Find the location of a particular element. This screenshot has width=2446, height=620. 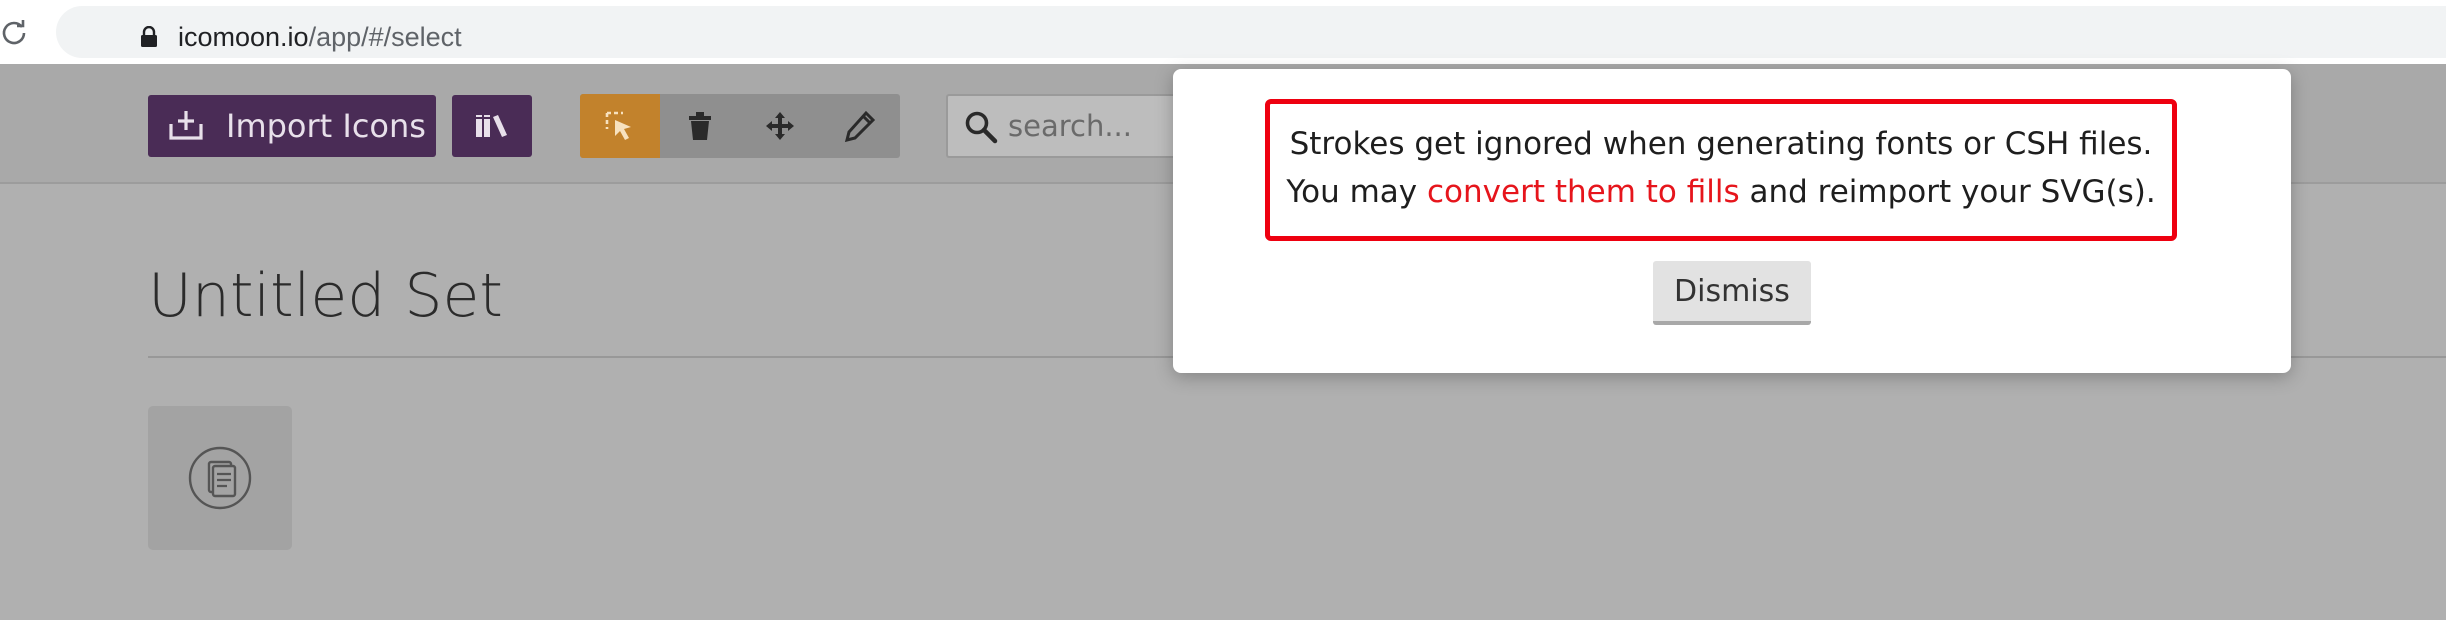

search-box is located at coordinates (1066, 126).